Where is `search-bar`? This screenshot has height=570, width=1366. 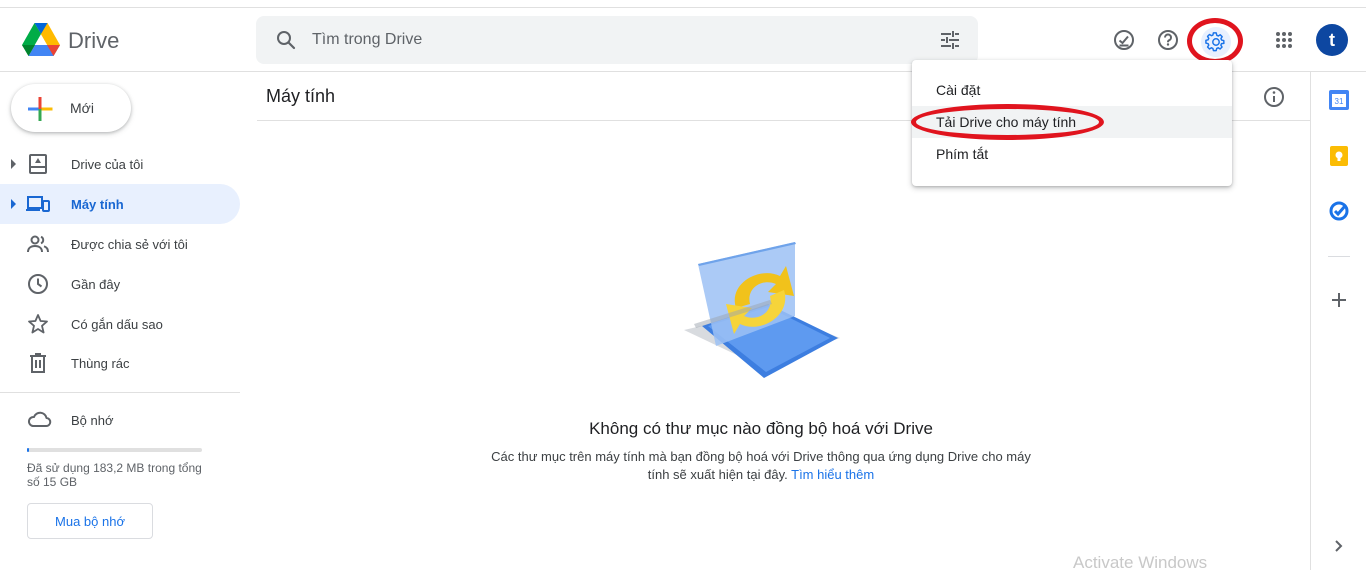 search-bar is located at coordinates (617, 40).